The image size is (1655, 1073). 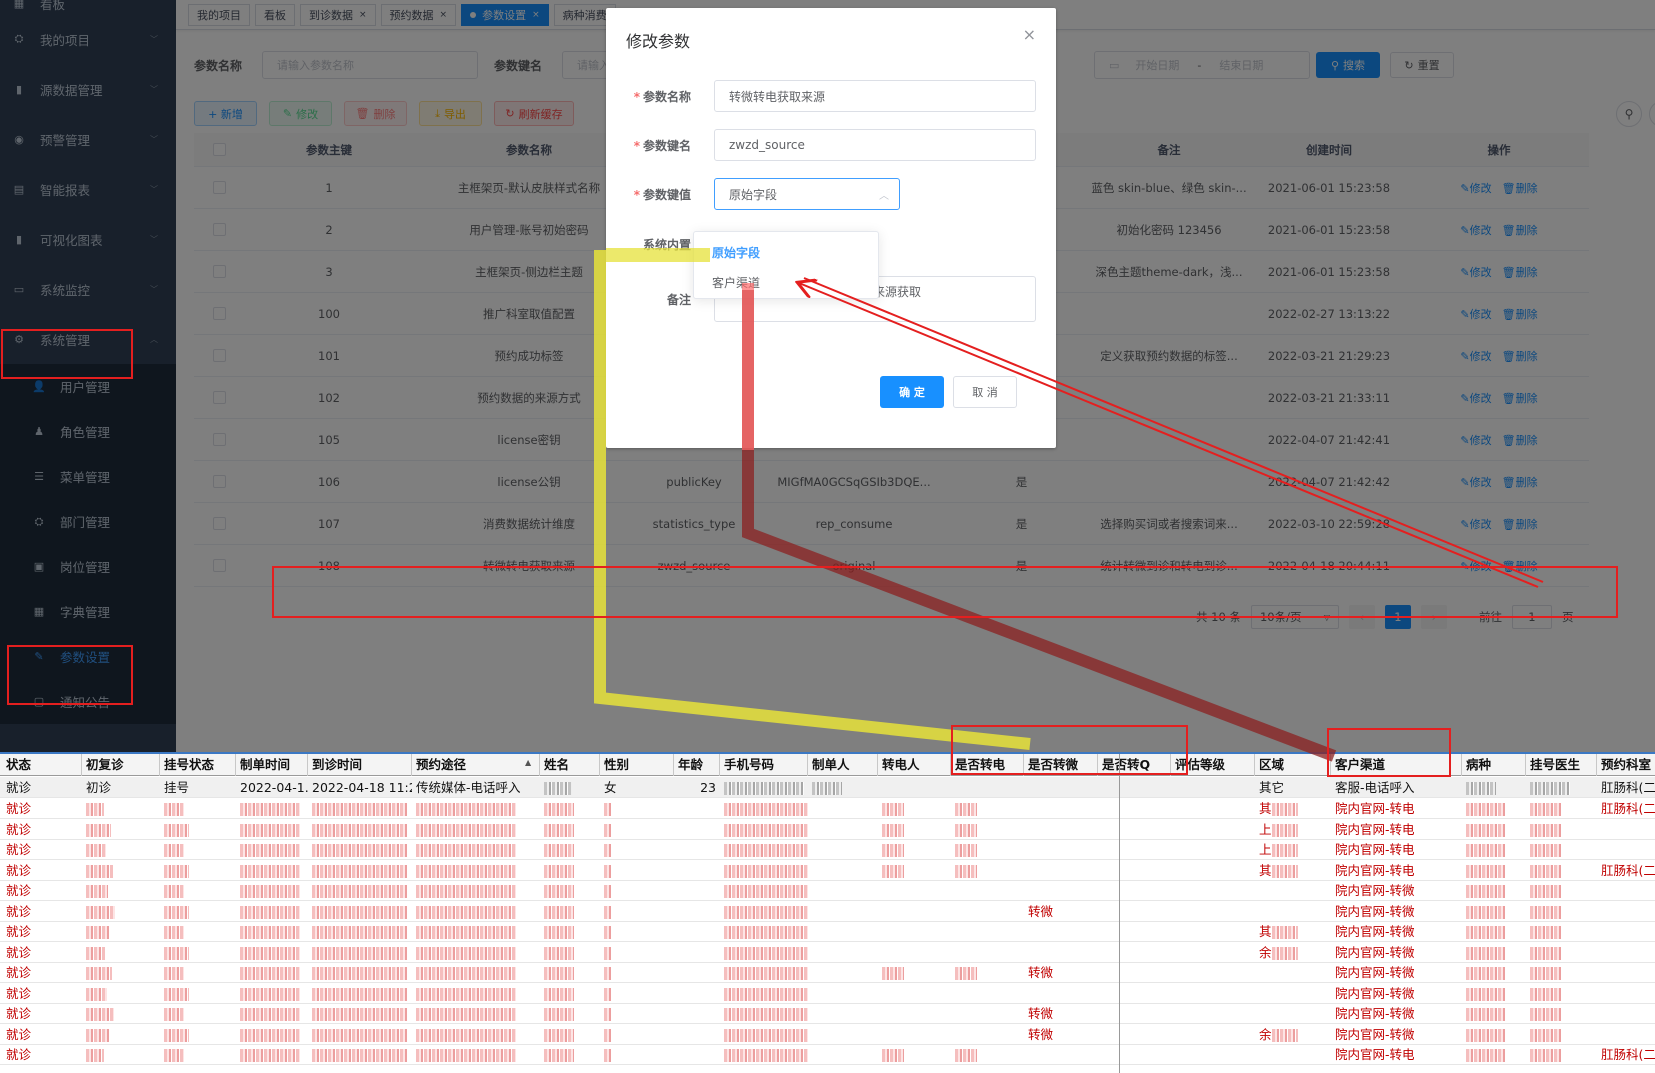 What do you see at coordinates (1293, 1034) in the screenshot?
I see `cell-region: 余` at bounding box center [1293, 1034].